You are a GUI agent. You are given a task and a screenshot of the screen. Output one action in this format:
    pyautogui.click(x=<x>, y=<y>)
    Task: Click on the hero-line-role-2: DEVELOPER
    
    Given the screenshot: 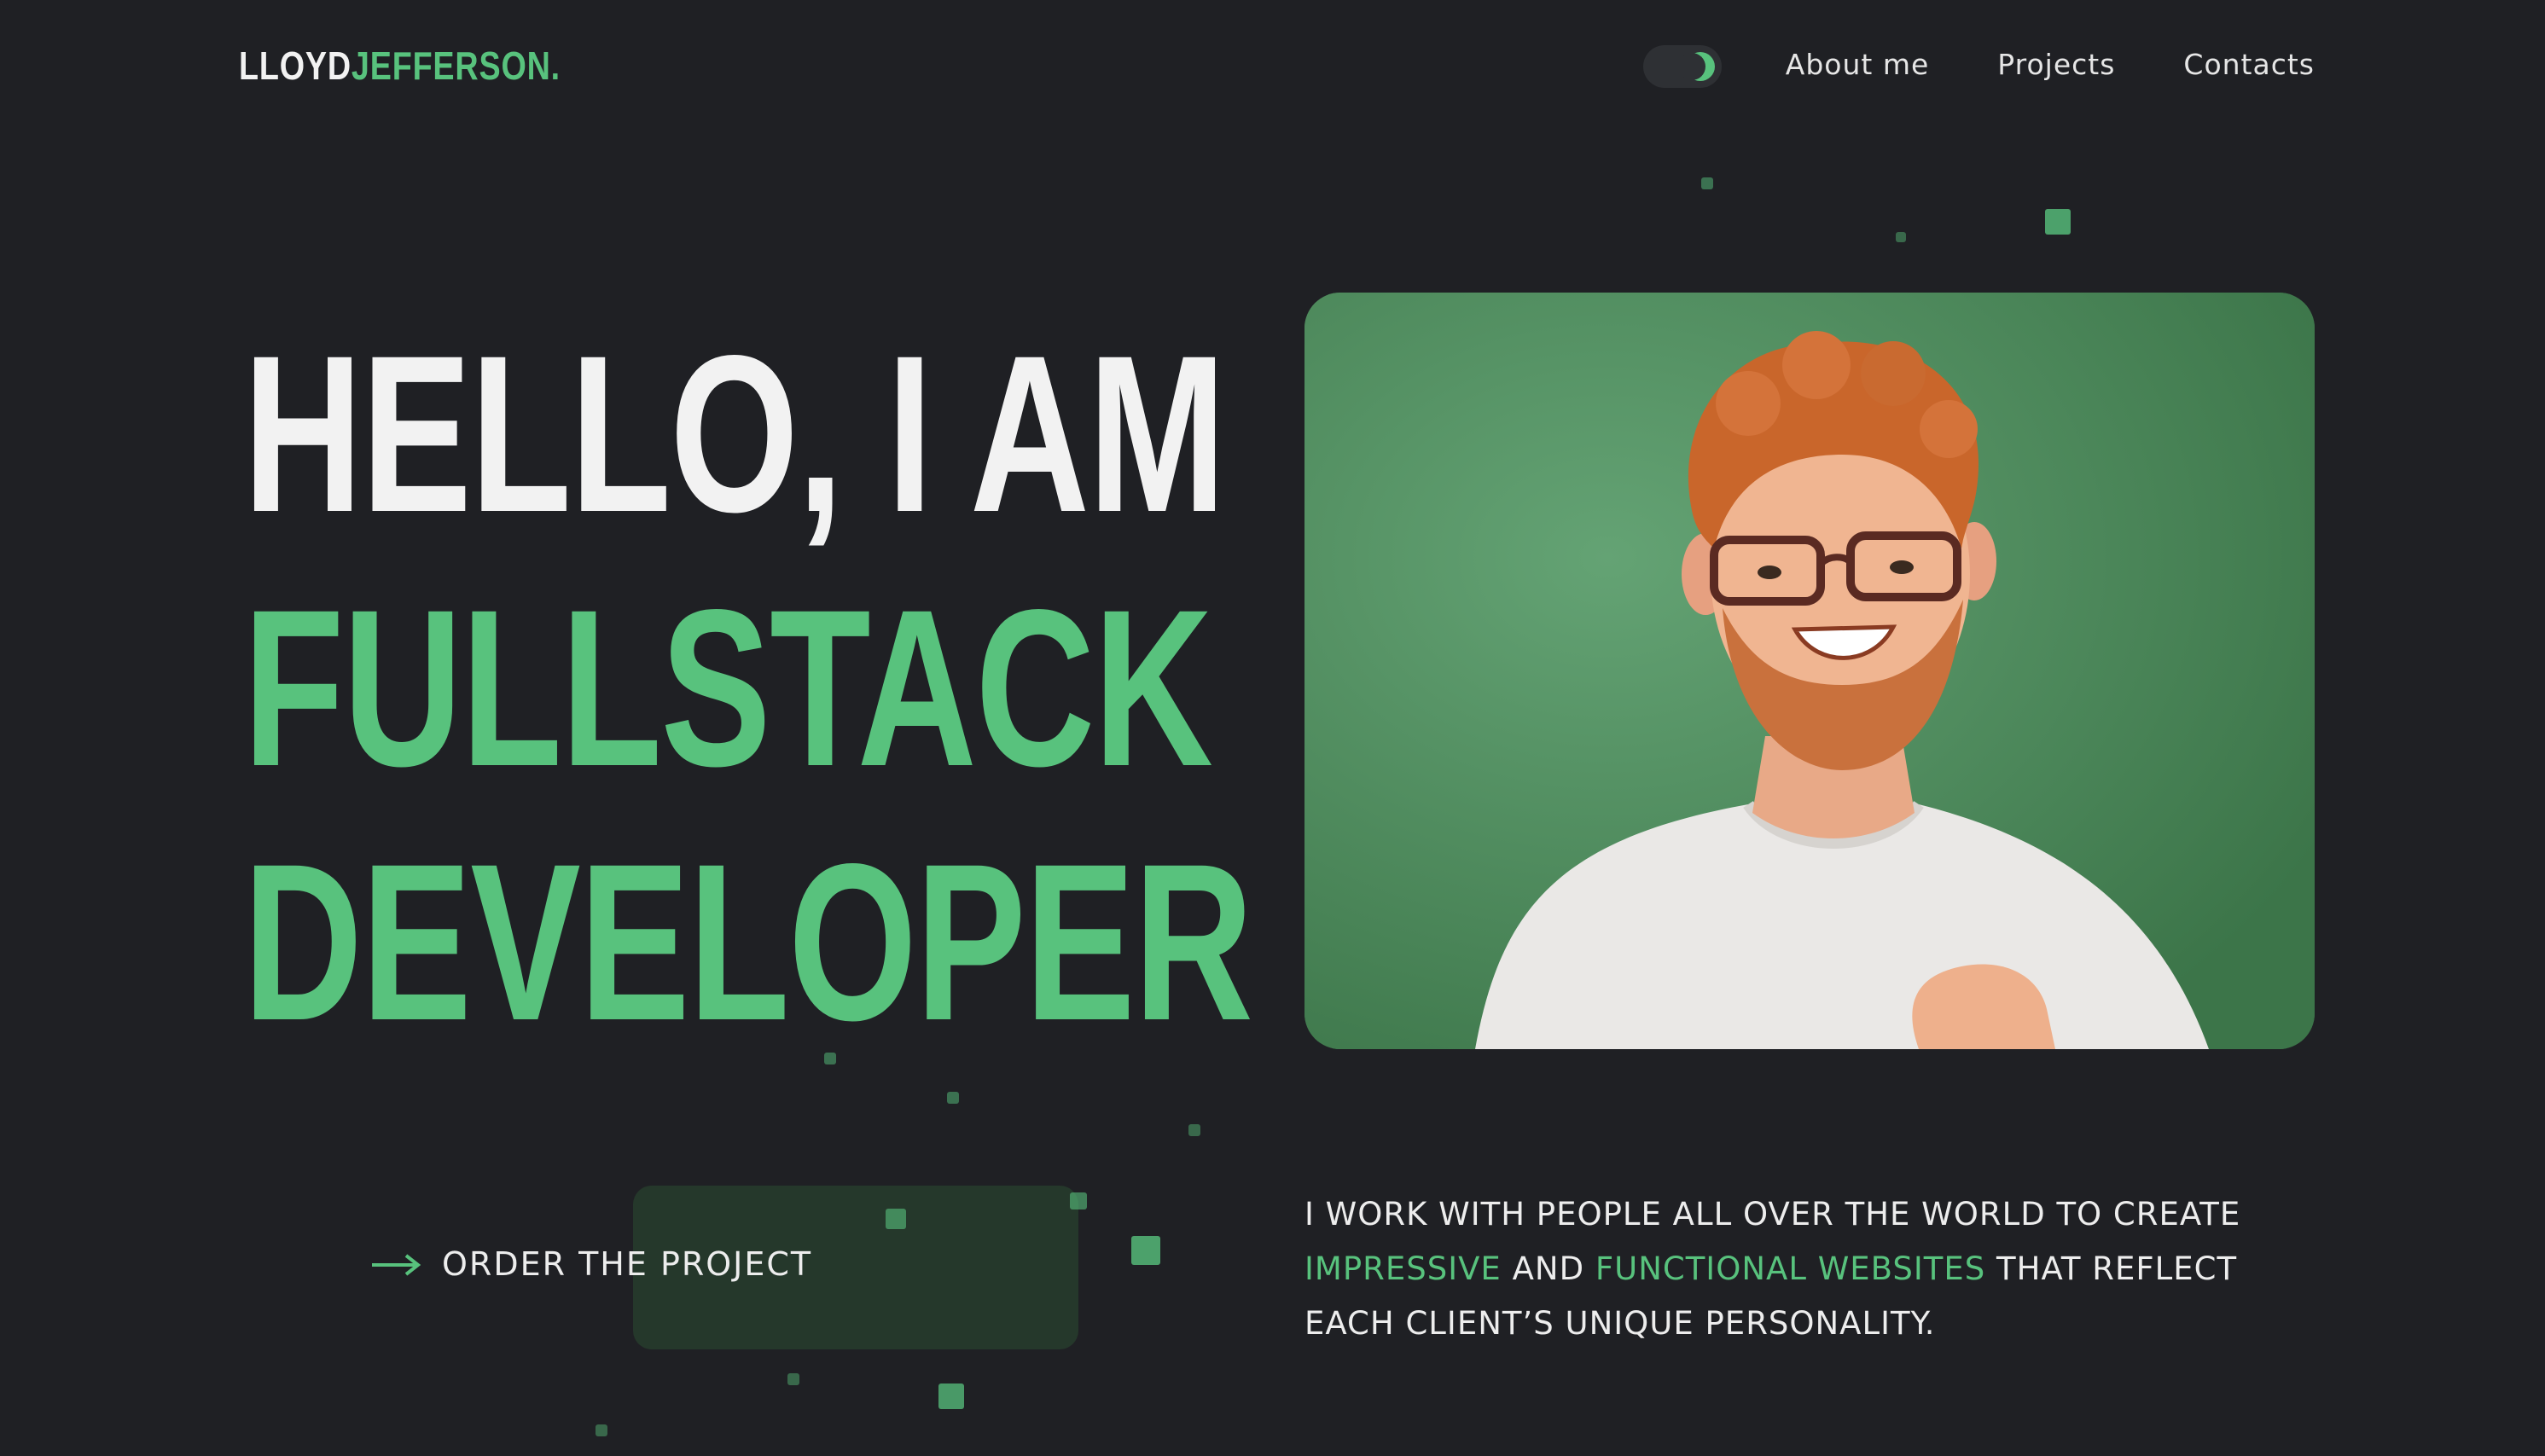 What is the action you would take?
    pyautogui.click(x=748, y=942)
    